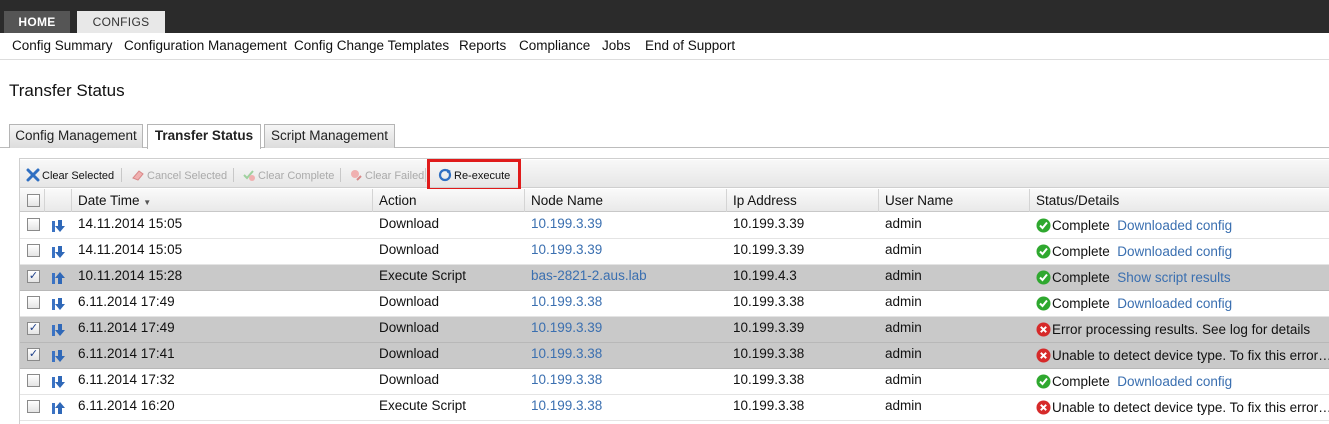 The width and height of the screenshot is (1329, 424). What do you see at coordinates (126, 353) in the screenshot?
I see `date-time-cell: 6.11.2014 17:41` at bounding box center [126, 353].